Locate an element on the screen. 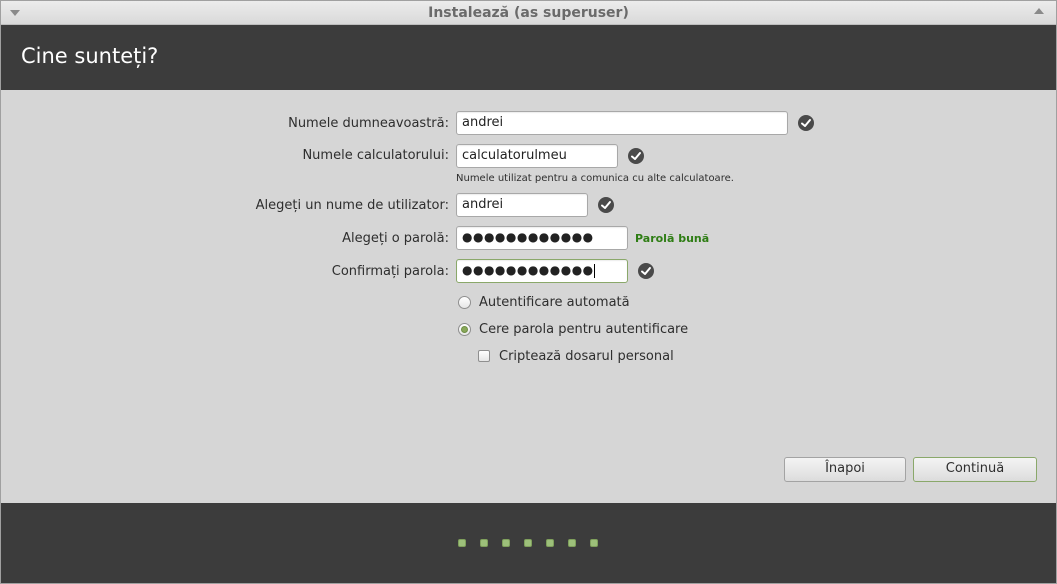 This screenshot has width=1057, height=584. back-button: Înapoi is located at coordinates (845, 469).